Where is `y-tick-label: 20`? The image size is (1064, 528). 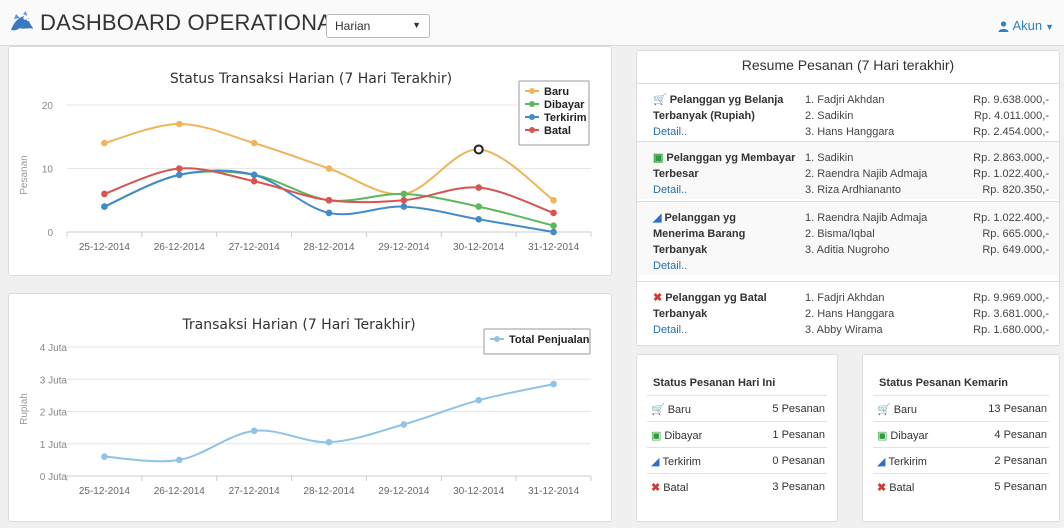
y-tick-label: 20 is located at coordinates (48, 106).